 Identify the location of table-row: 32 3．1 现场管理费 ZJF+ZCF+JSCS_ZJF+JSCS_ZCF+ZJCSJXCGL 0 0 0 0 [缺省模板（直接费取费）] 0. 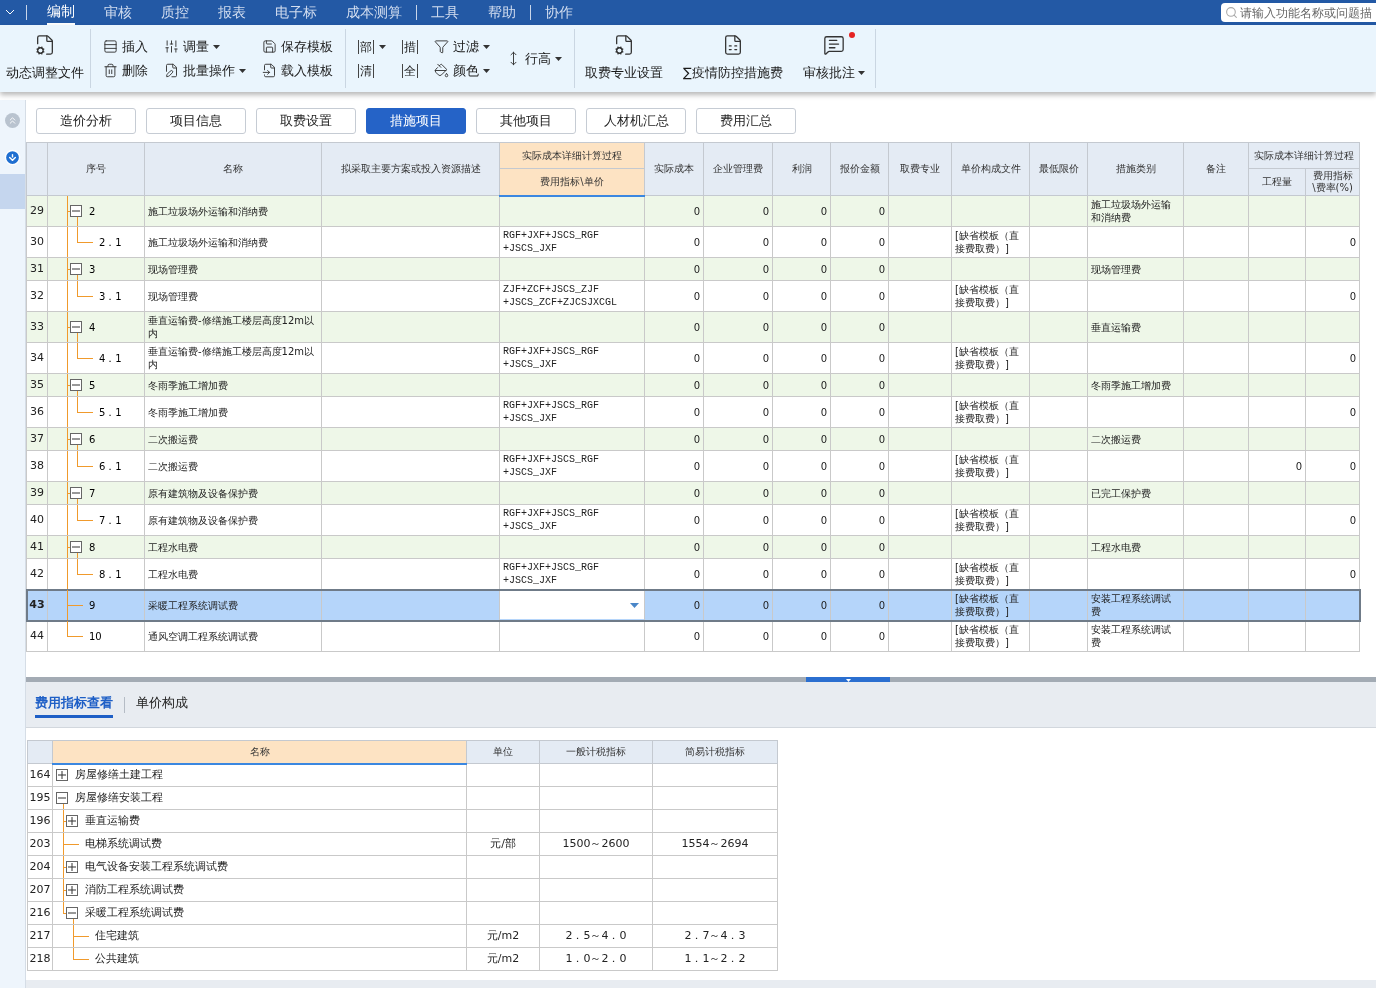
(693, 296).